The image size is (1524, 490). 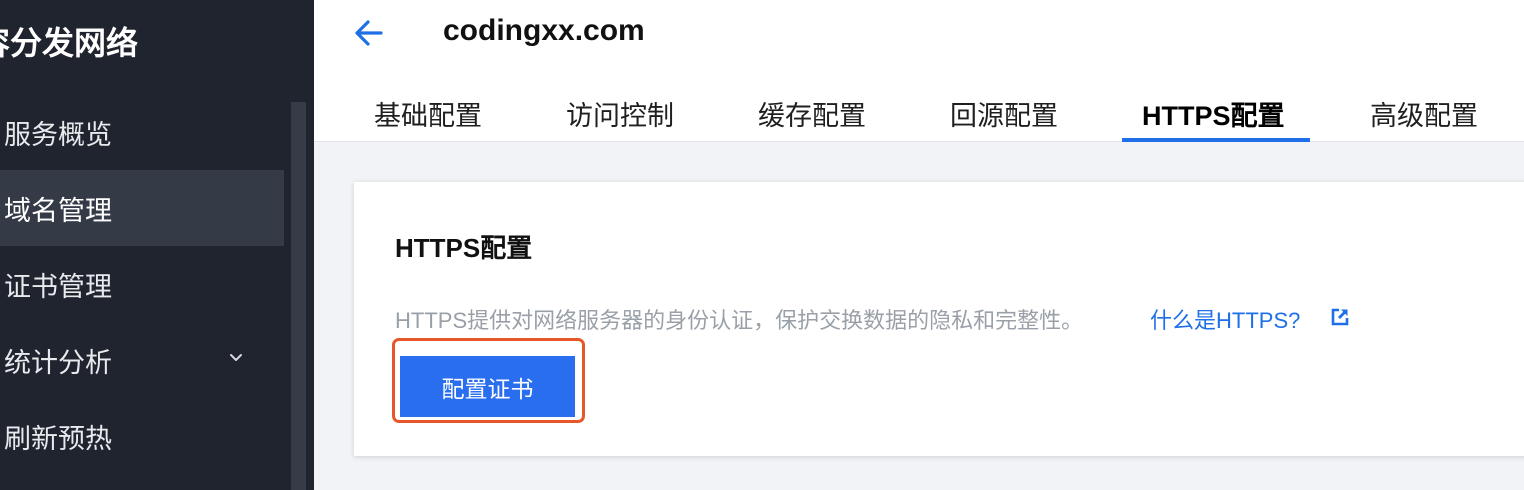 What do you see at coordinates (544, 30) in the screenshot?
I see `page-title: codingxx.com` at bounding box center [544, 30].